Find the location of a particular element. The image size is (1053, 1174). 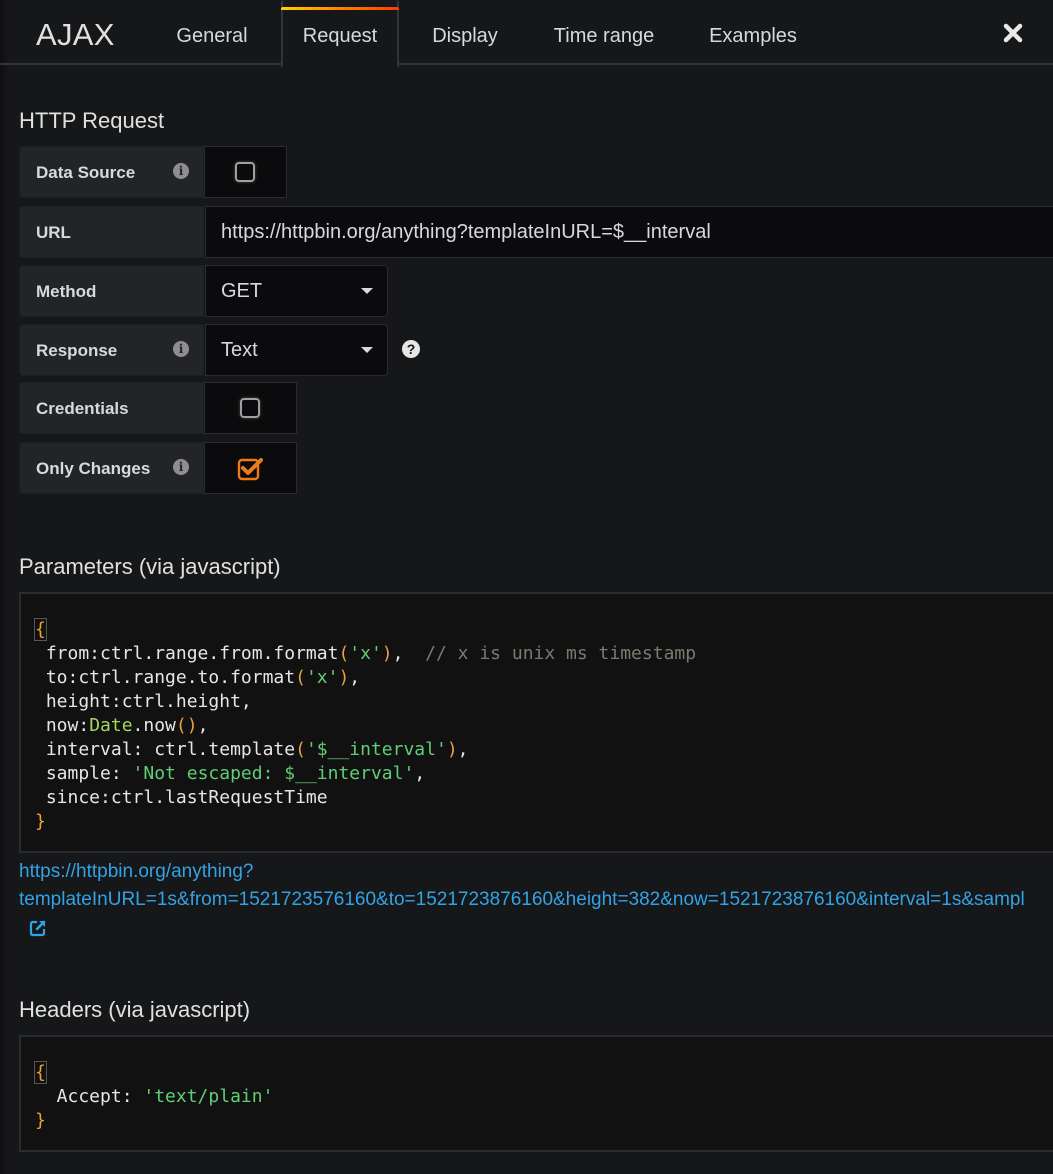

code-line: since:ctrl.lastRequestTime is located at coordinates (181, 798).